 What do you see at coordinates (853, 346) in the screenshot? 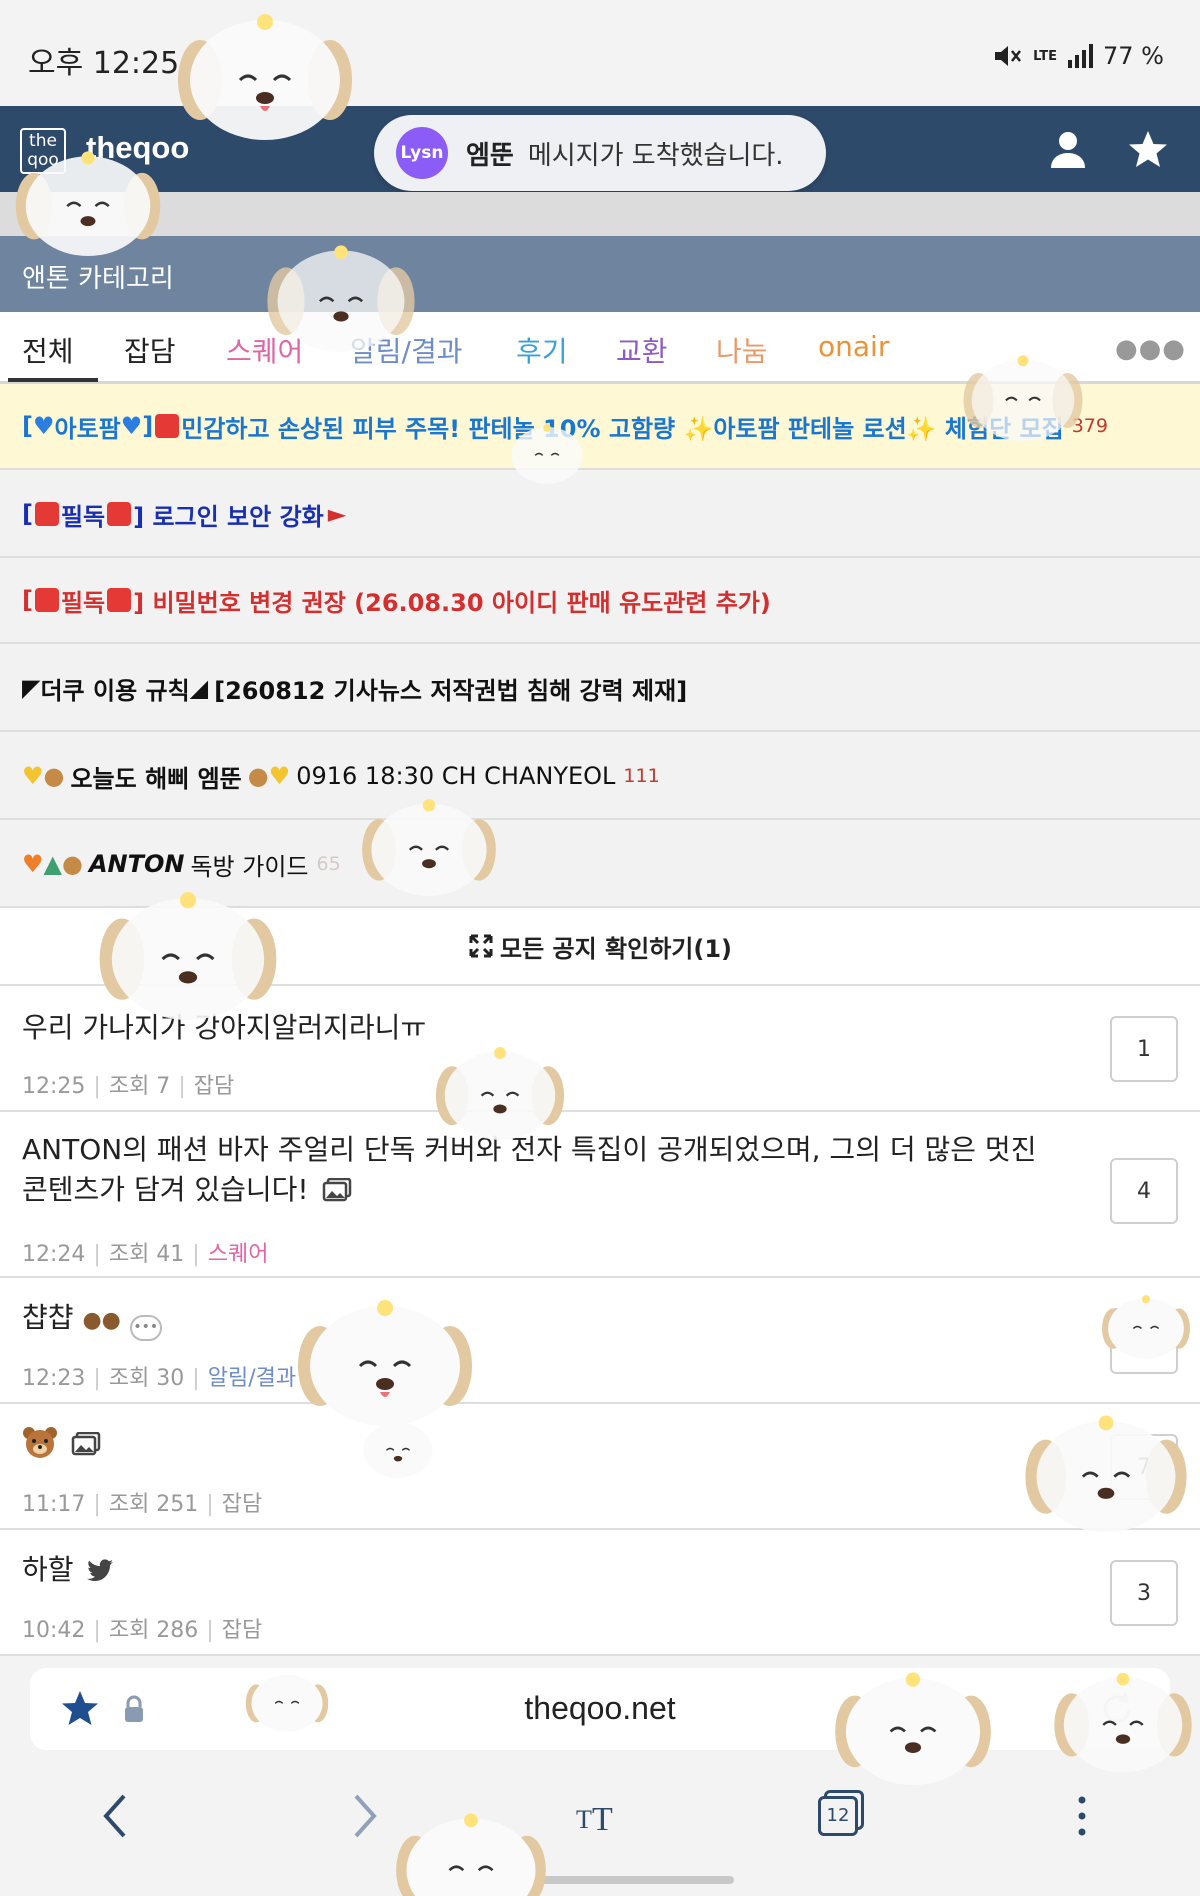
I see `tab-onair: onair` at bounding box center [853, 346].